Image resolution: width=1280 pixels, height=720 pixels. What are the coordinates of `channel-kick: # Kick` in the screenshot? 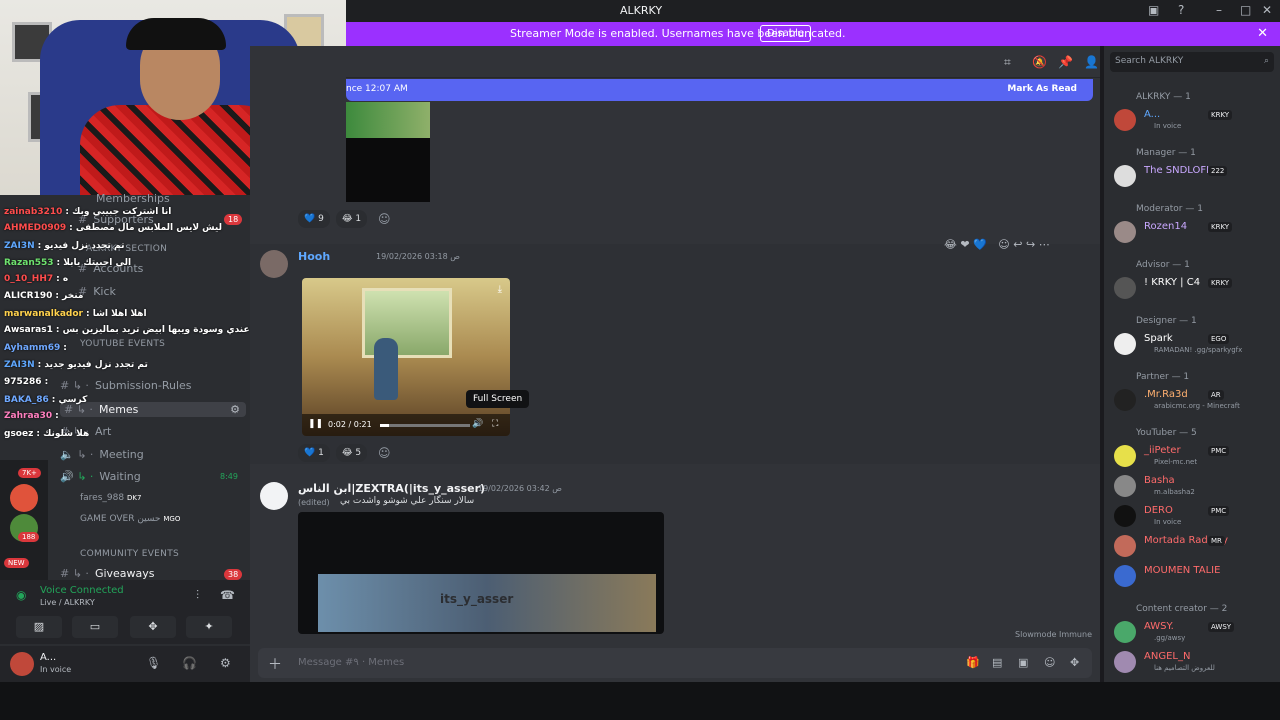 It's located at (97, 291).